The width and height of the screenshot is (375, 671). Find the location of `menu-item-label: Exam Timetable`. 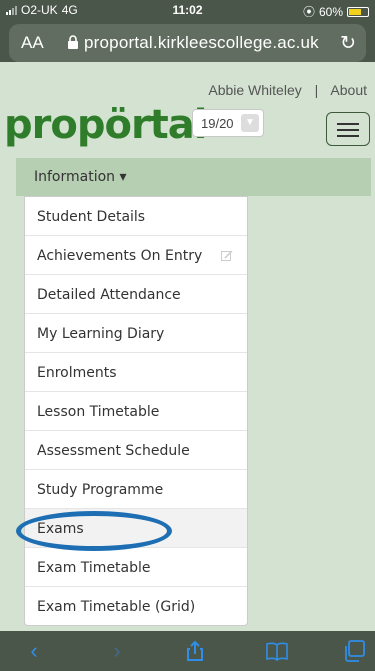

menu-item-label: Exam Timetable is located at coordinates (94, 568).